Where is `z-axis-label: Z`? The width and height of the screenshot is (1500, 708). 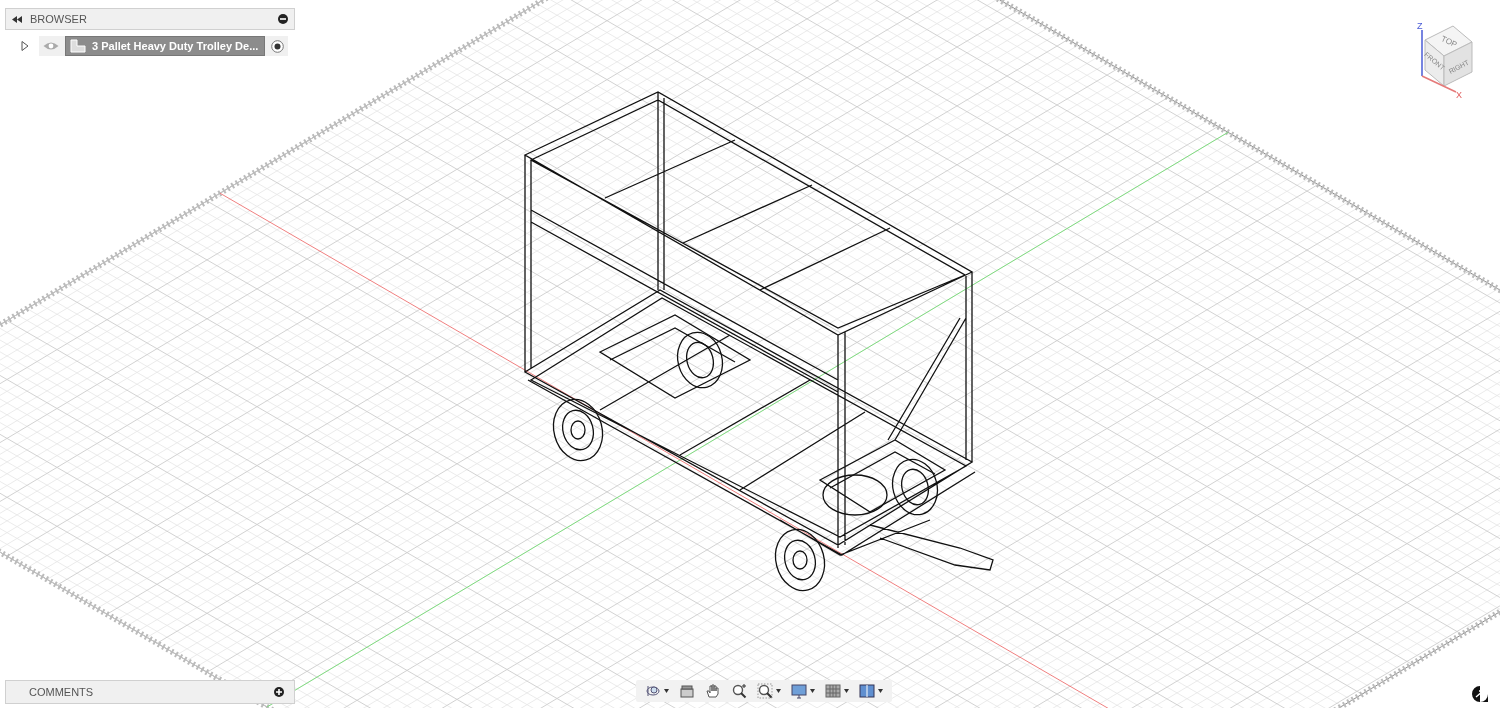 z-axis-label: Z is located at coordinates (1420, 26).